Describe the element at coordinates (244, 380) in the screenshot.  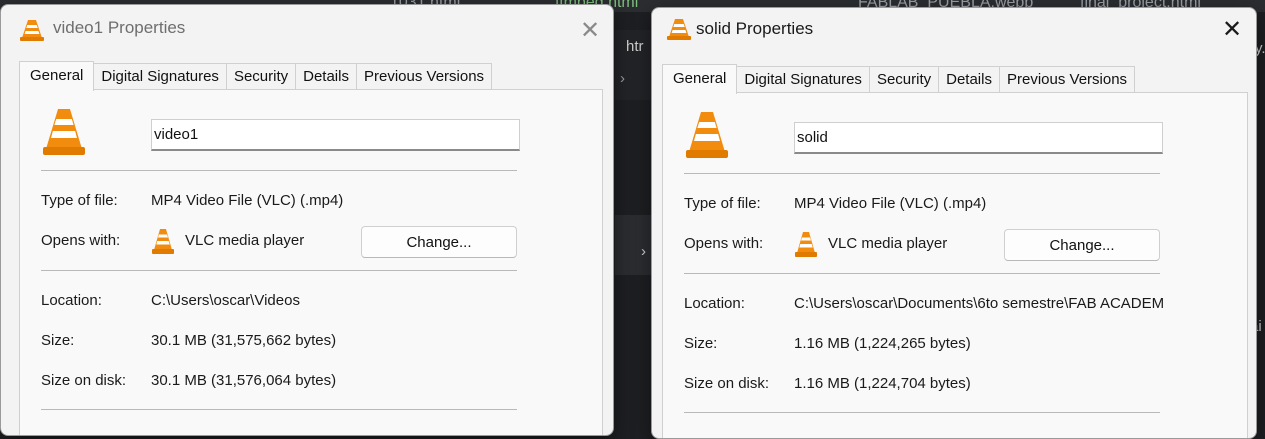
I see `size-on-disk-value: 30.1 MB (31,576,064 bytes)` at that location.